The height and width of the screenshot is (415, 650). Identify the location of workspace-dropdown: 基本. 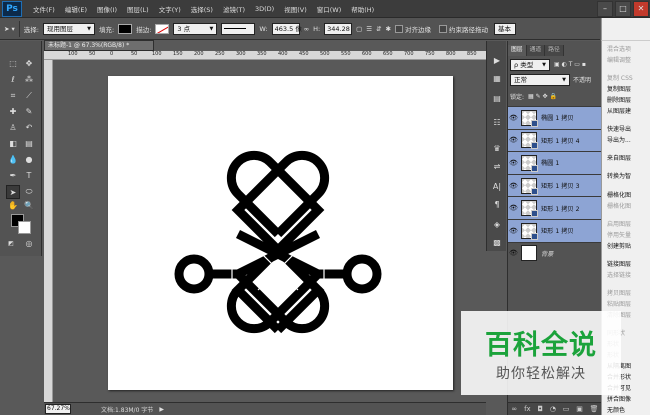
(505, 28).